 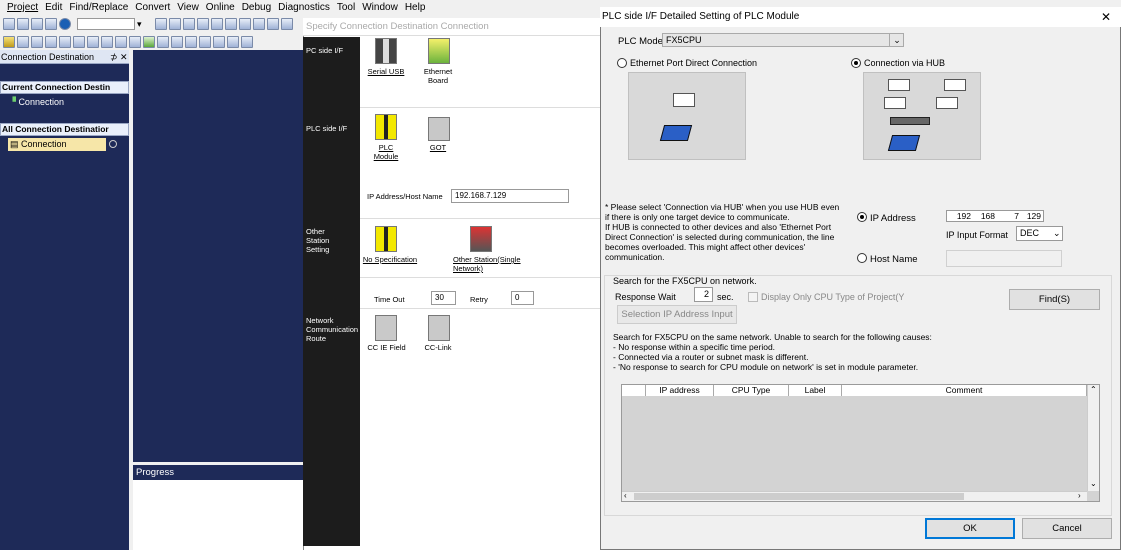 I want to click on plc-mode-select: FX5CPU ⌄, so click(x=783, y=40).